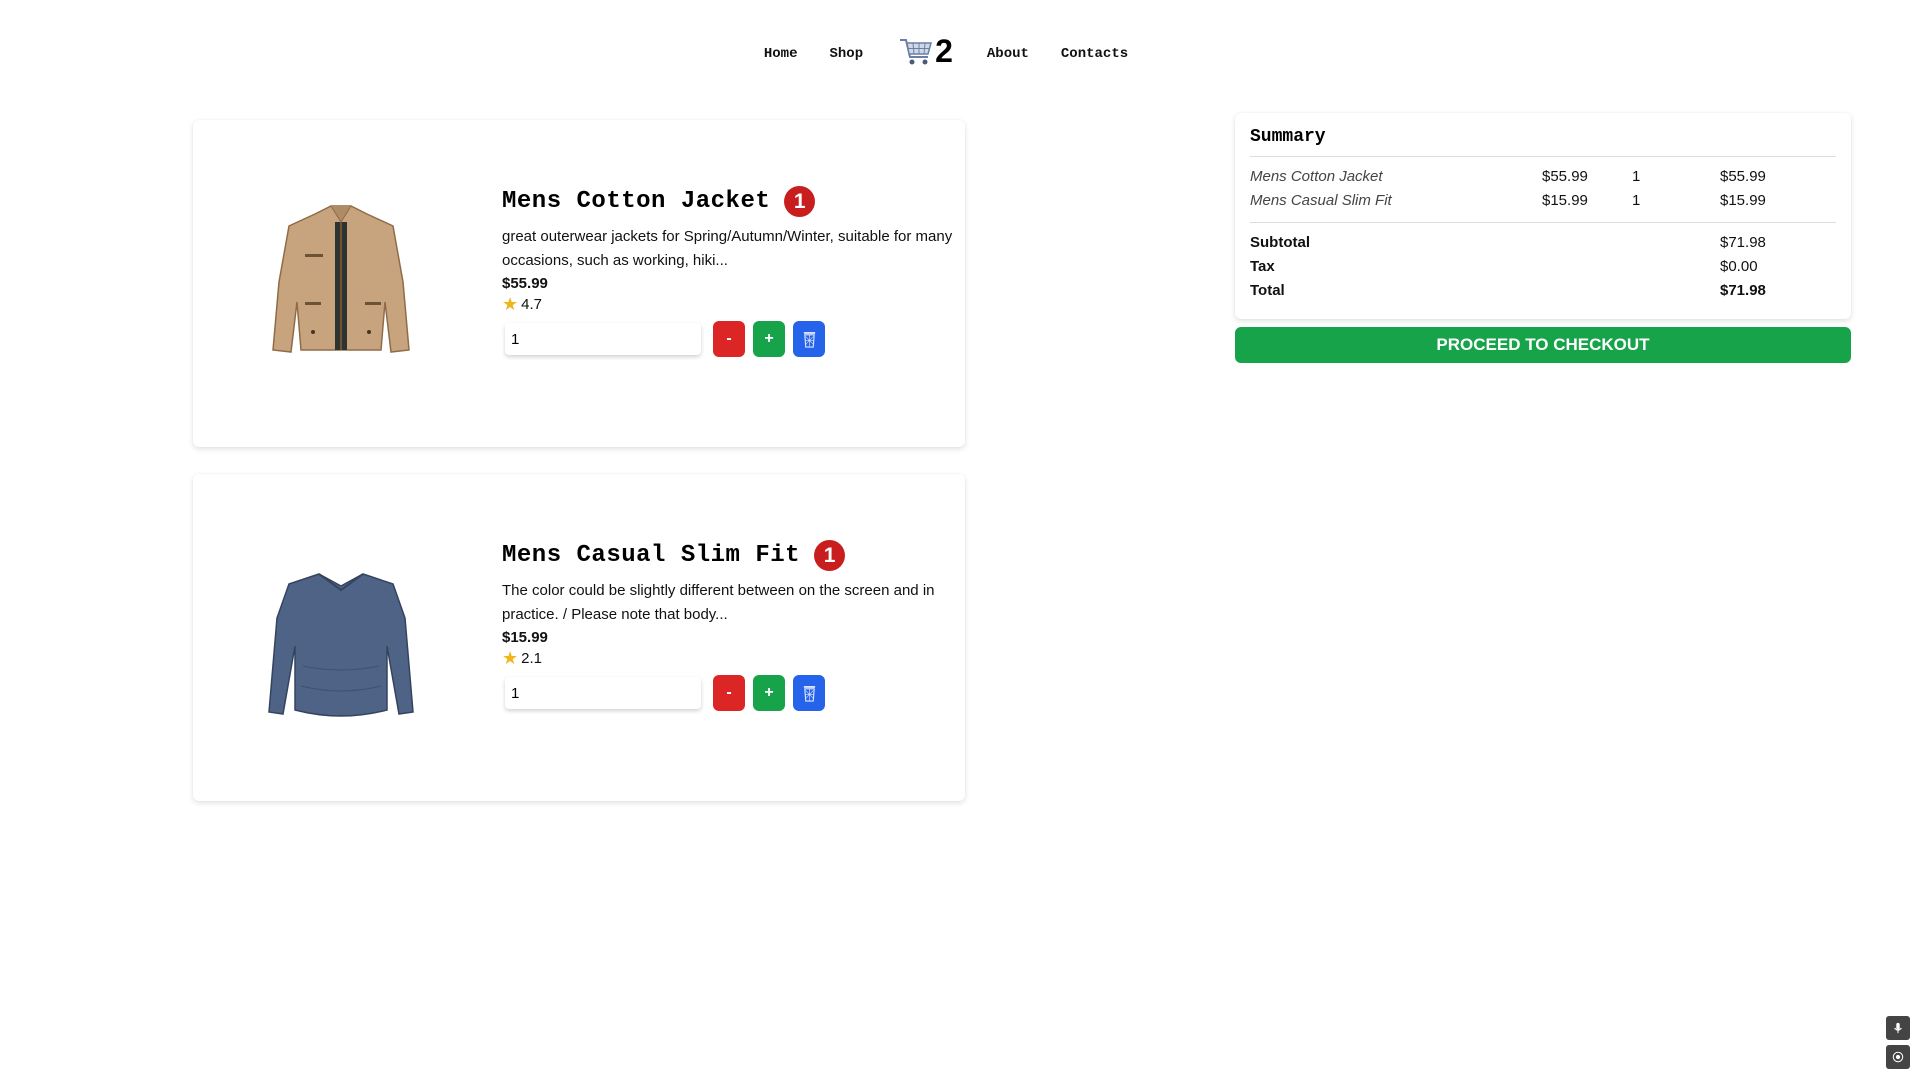 This screenshot has height=1080, width=1920. What do you see at coordinates (1743, 242) in the screenshot?
I see `subtotal-value: $71.98` at bounding box center [1743, 242].